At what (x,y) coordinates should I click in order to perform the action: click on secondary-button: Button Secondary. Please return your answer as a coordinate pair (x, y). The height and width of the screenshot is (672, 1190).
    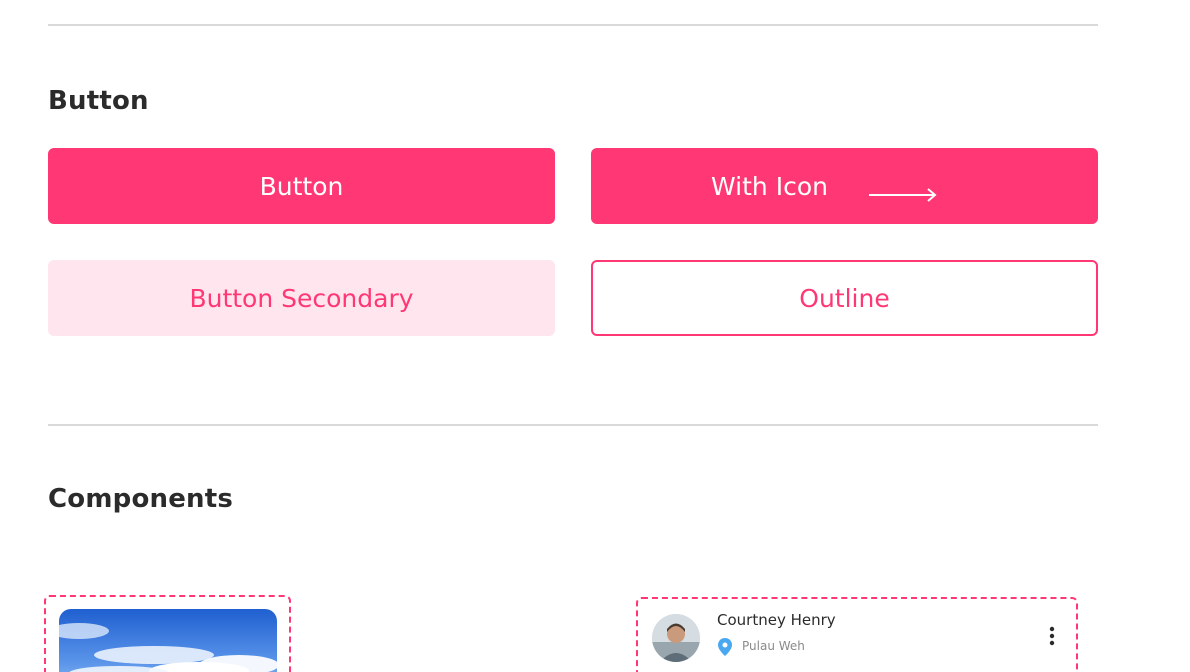
    Looking at the image, I should click on (301, 298).